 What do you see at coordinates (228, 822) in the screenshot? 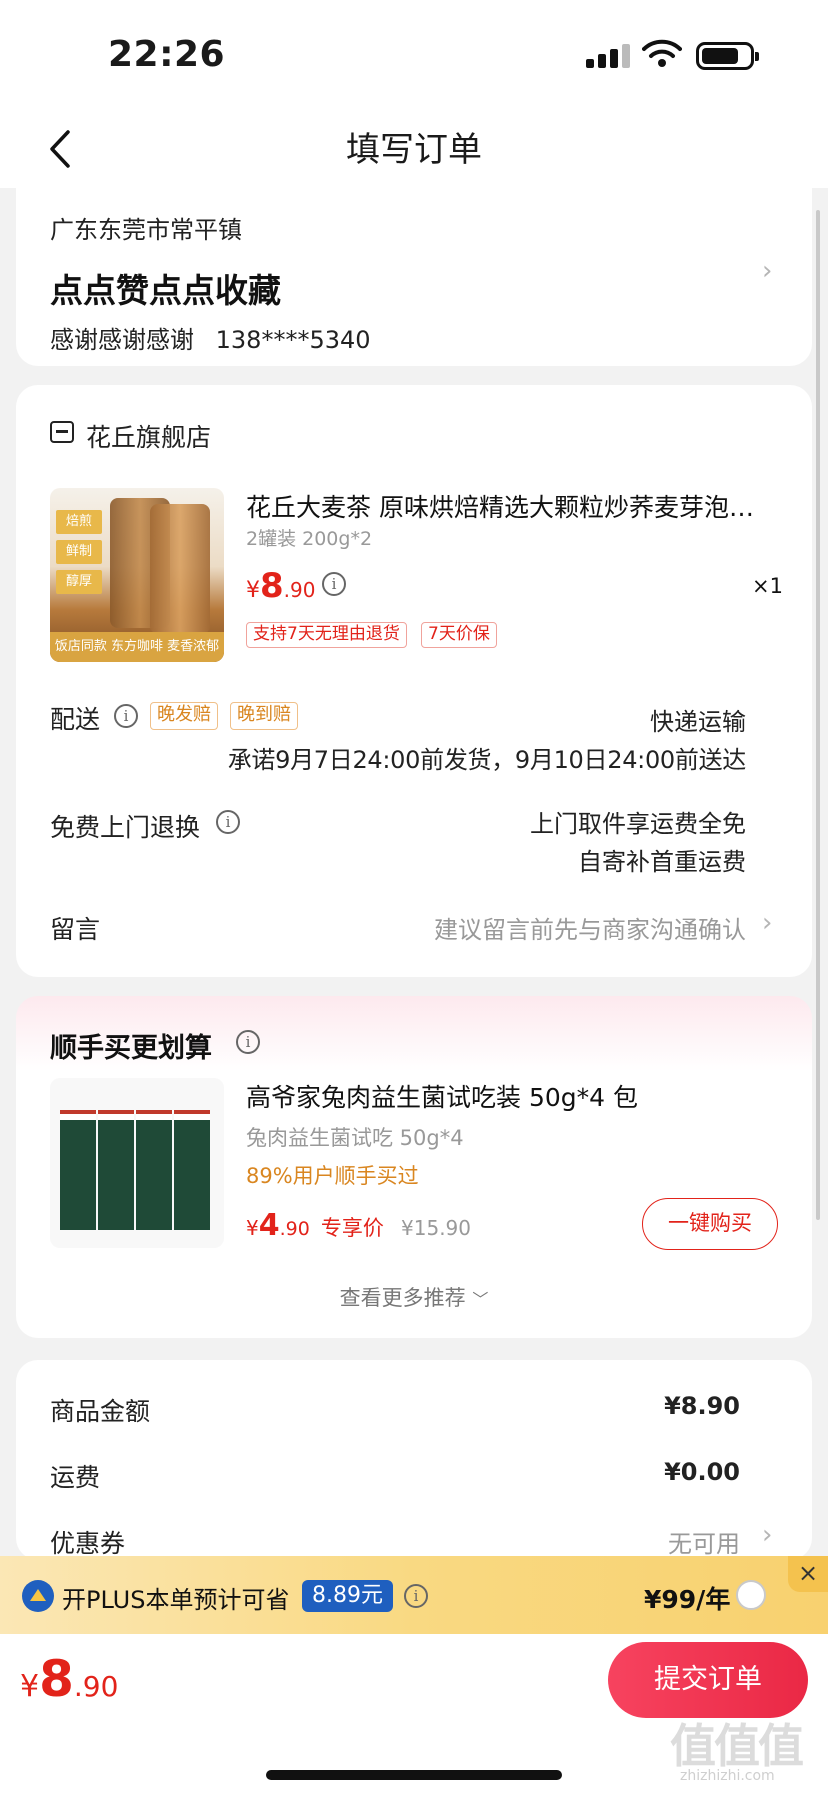
I see `return-info-icon: i` at bounding box center [228, 822].